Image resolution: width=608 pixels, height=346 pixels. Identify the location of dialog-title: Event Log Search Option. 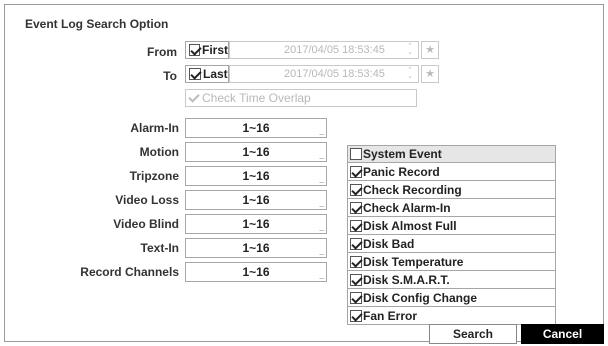
(97, 24).